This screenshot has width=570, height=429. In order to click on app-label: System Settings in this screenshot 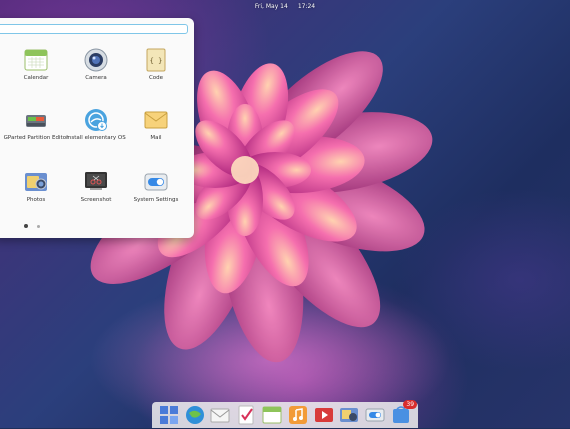, I will do `click(156, 200)`.